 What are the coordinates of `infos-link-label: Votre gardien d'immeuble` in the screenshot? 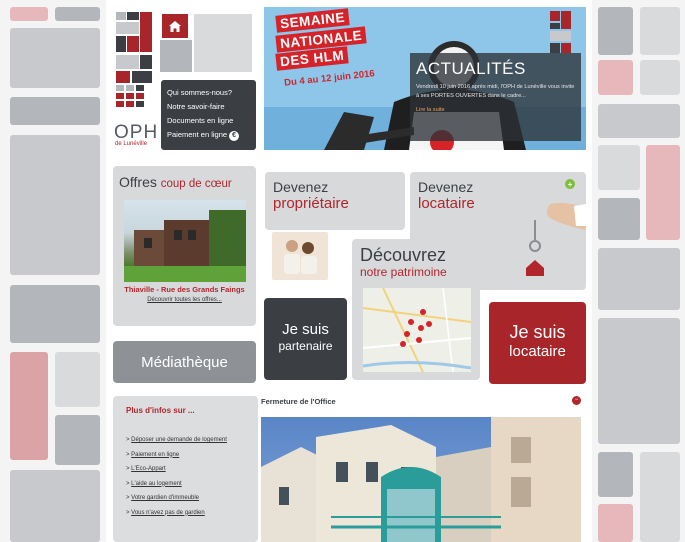 It's located at (165, 498).